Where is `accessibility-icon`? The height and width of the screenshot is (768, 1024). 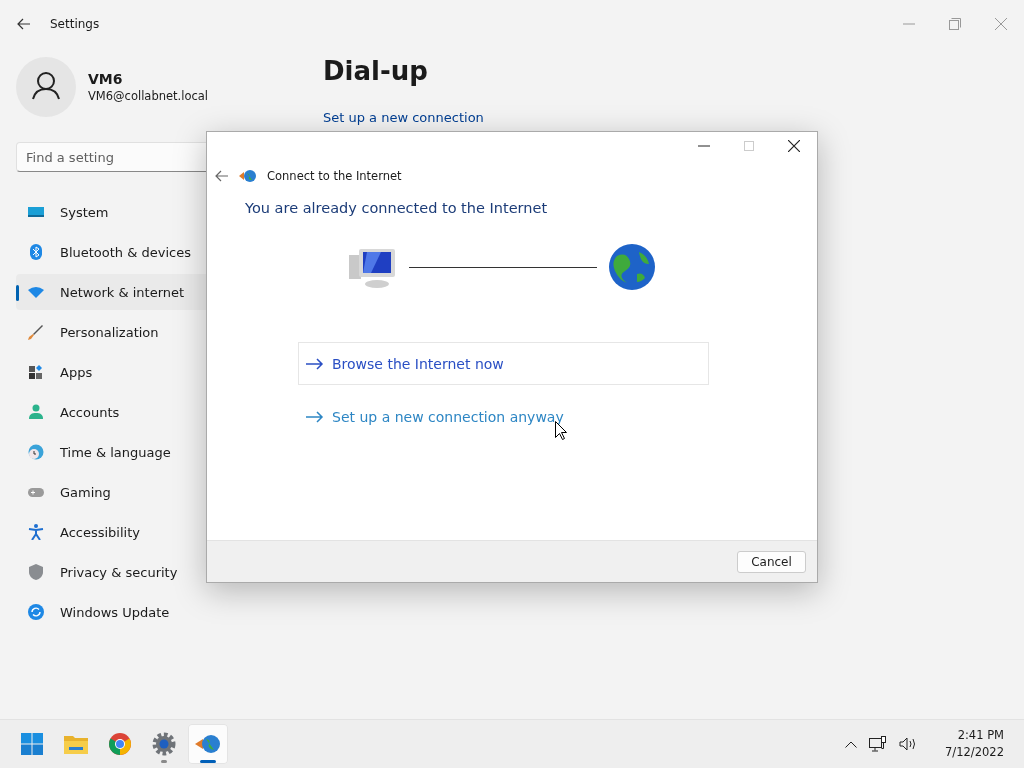
accessibility-icon is located at coordinates (36, 532).